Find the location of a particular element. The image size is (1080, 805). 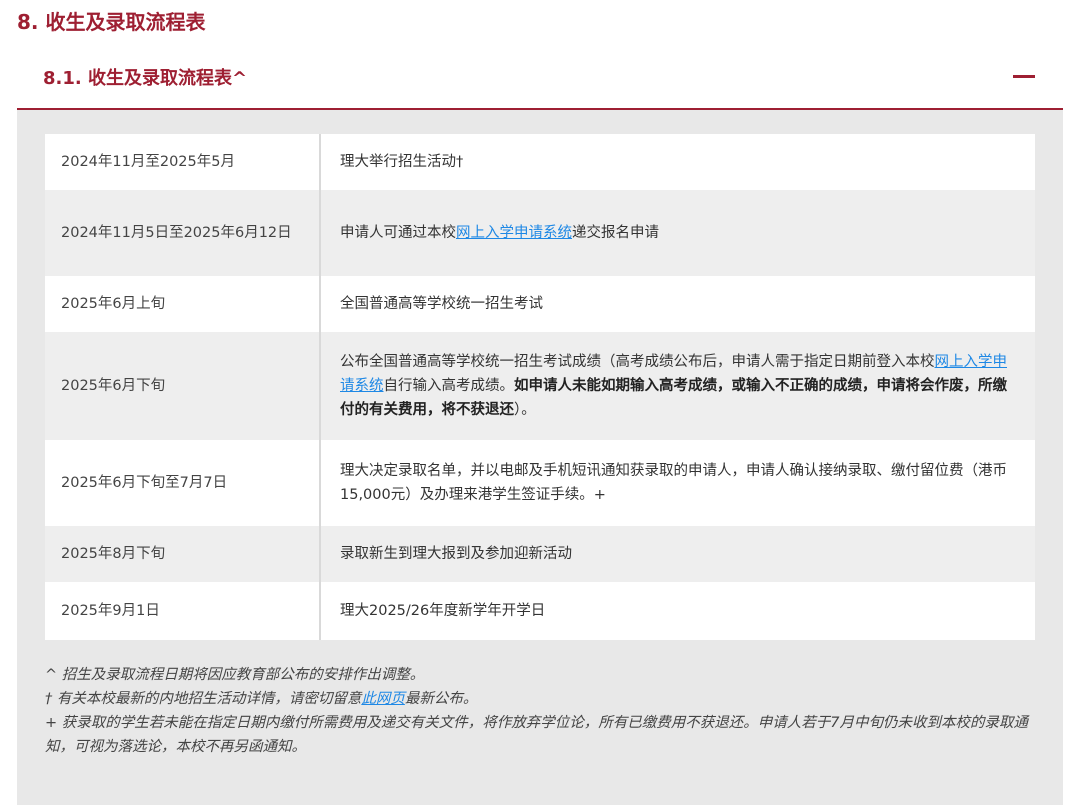

subsection-title: 8.1. 收生及录取流程表^ is located at coordinates (145, 78).